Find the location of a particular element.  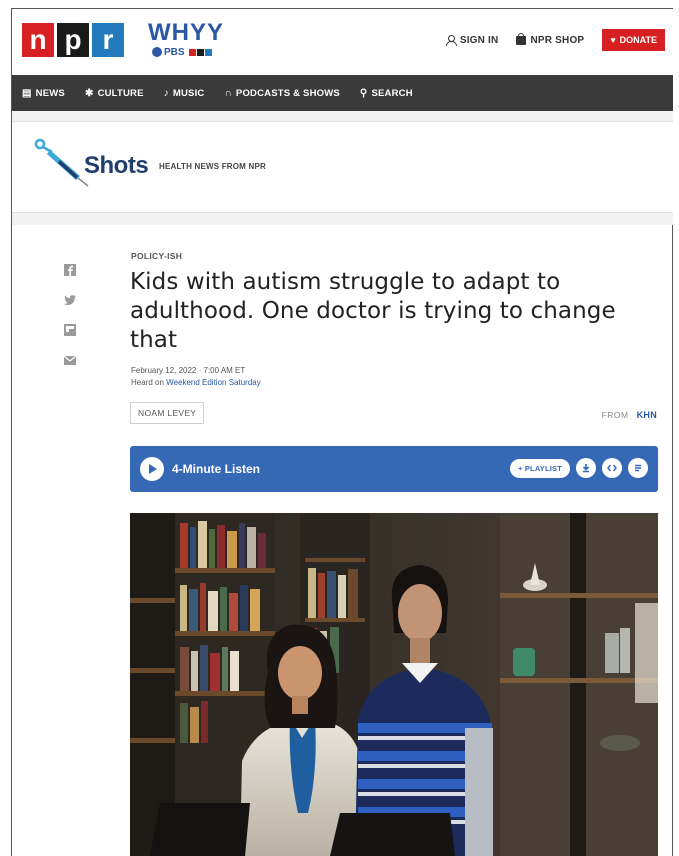

mini-npr-logo is located at coordinates (200, 52).